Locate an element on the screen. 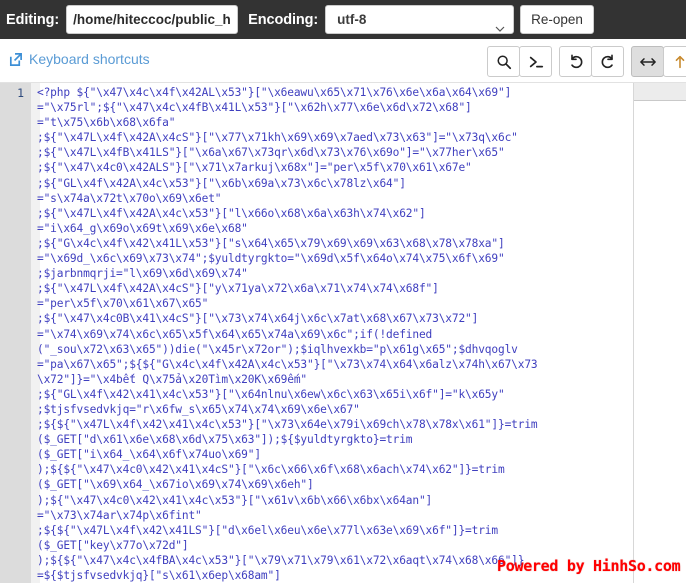  file-path-input: /home/hiteccoc/public_h is located at coordinates (152, 19).